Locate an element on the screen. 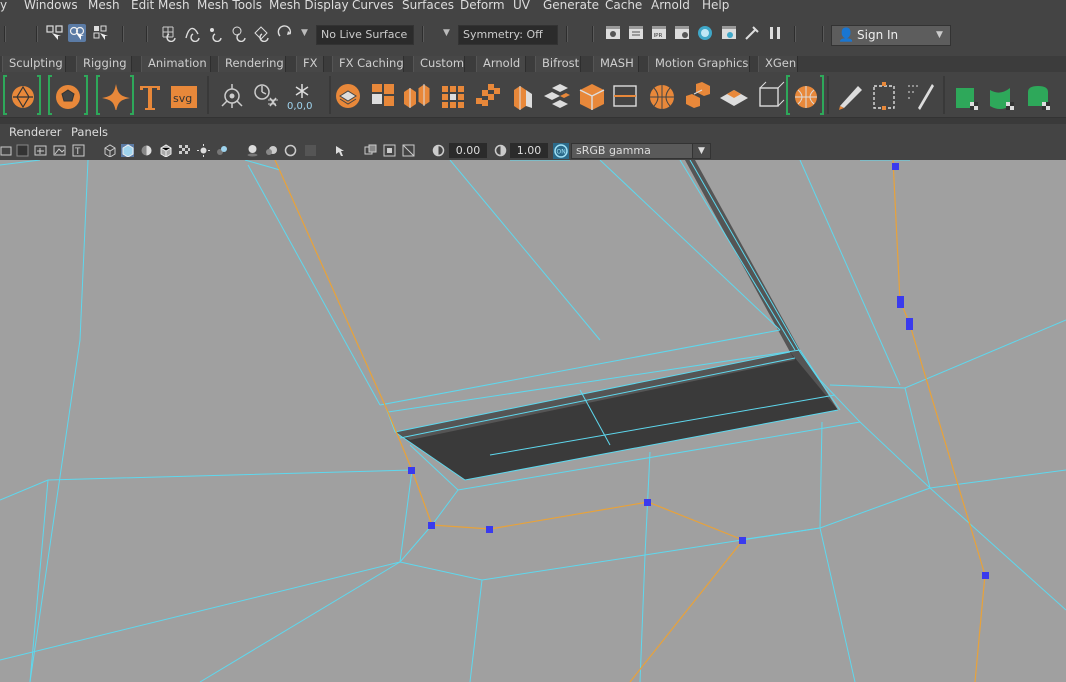  menu-item-mesh: Mesh is located at coordinates (104, 6).